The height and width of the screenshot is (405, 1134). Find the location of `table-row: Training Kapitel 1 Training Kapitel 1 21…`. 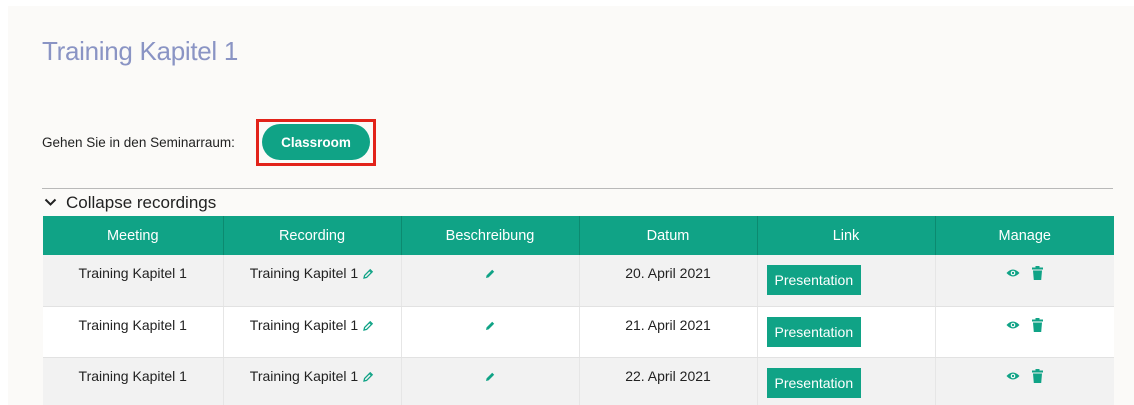

table-row: Training Kapitel 1 Training Kapitel 1 21… is located at coordinates (578, 332).